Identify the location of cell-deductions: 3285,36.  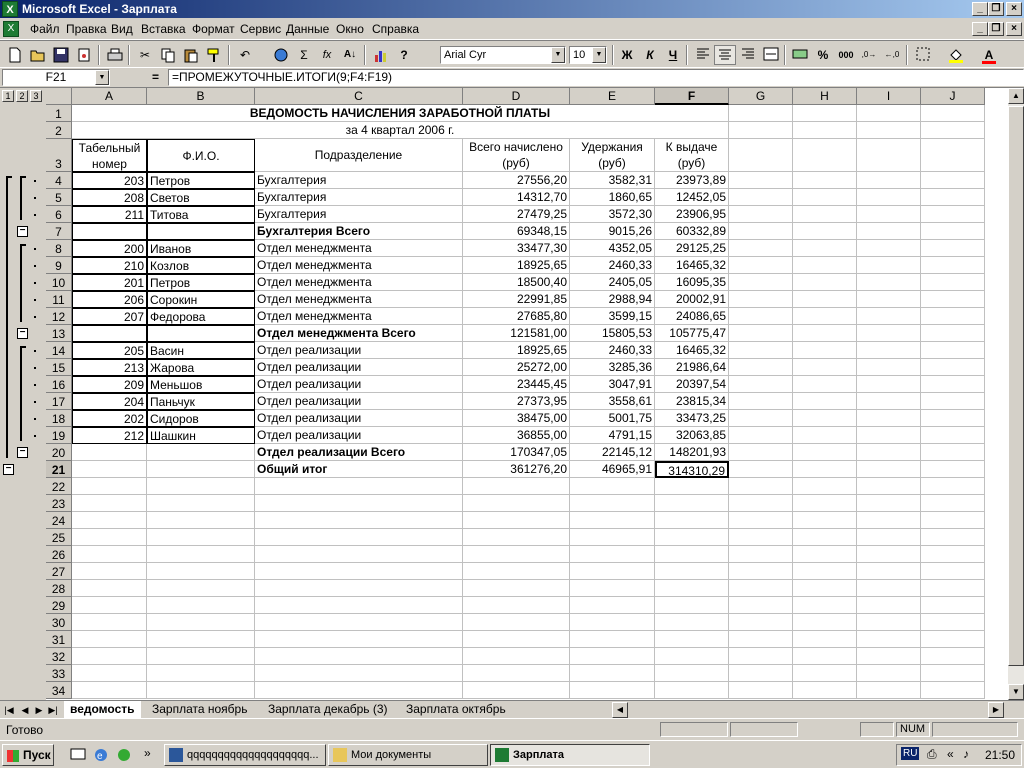
(612, 367).